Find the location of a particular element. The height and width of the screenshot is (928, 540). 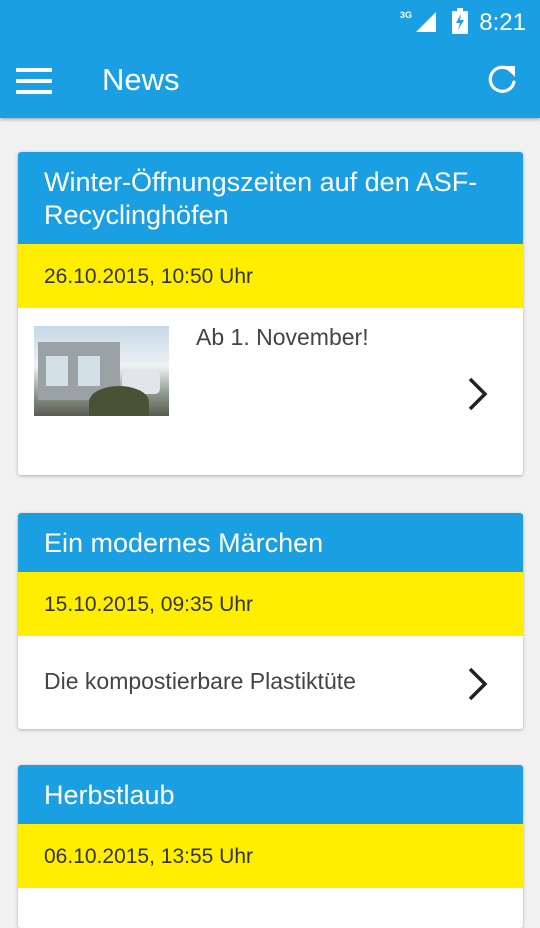

menu-icon is located at coordinates (34, 82).